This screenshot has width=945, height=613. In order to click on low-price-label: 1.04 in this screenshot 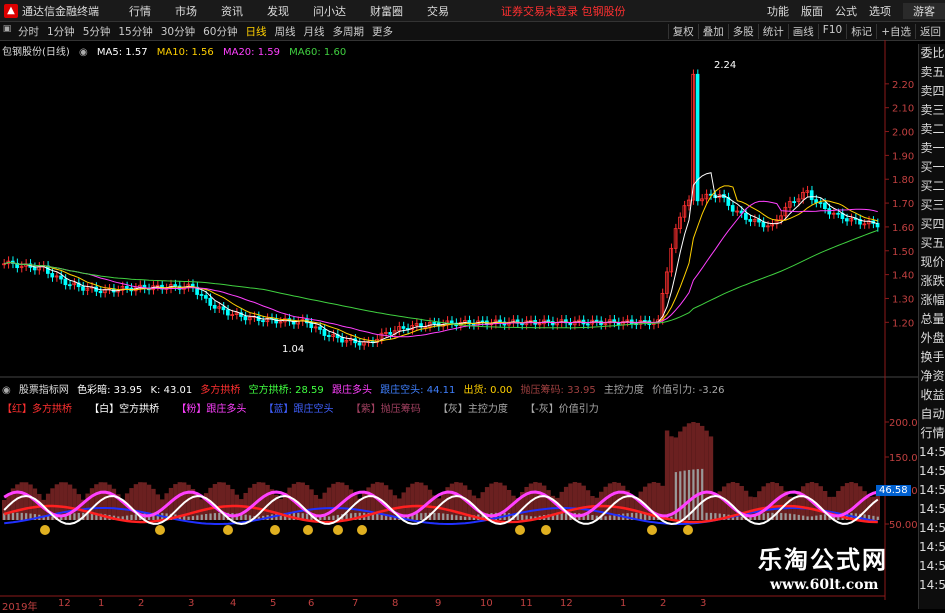, I will do `click(293, 349)`.